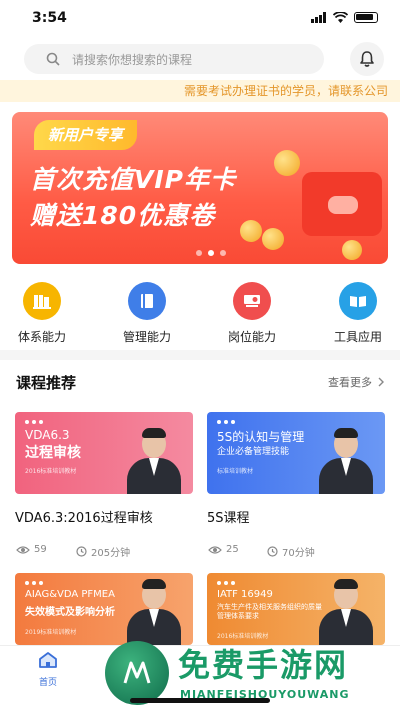 This screenshot has height=711, width=400. What do you see at coordinates (228, 516) in the screenshot?
I see `course-name: 5S课程` at bounding box center [228, 516].